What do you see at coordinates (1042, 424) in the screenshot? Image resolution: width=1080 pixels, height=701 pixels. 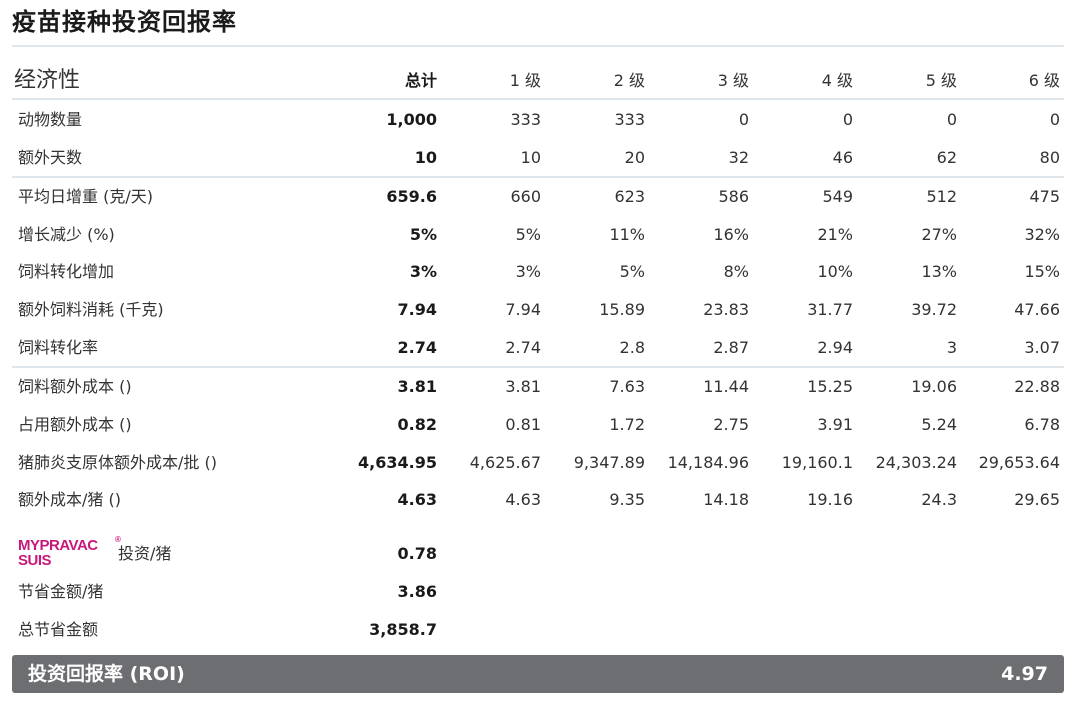 I see `cell: 6.78` at bounding box center [1042, 424].